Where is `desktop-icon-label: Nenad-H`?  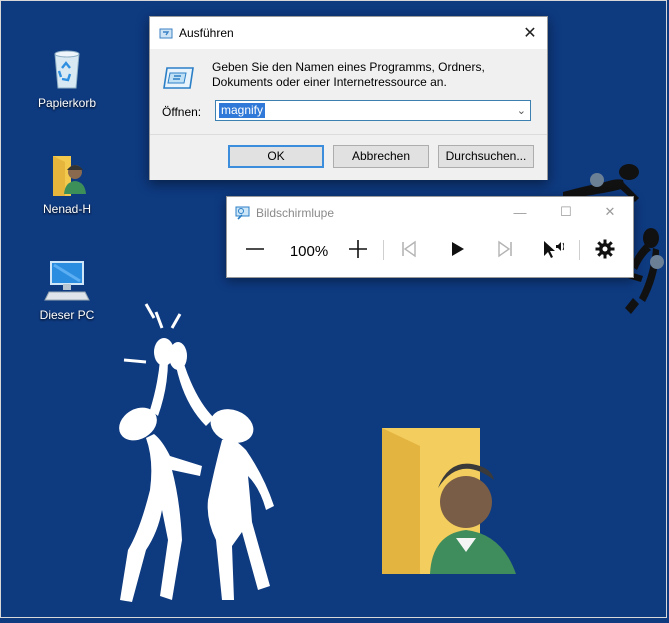 desktop-icon-label: Nenad-H is located at coordinates (67, 209).